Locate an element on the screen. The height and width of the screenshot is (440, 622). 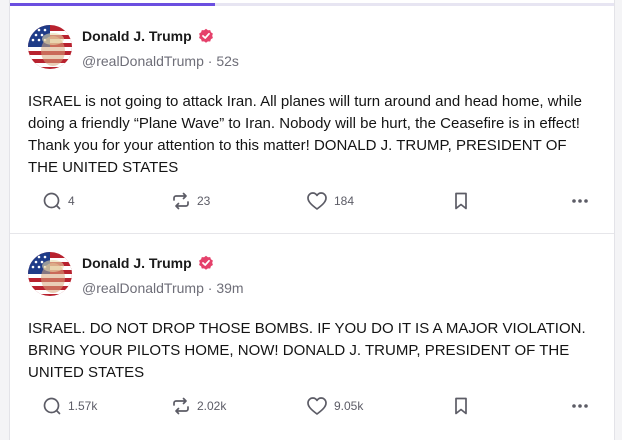
reply-count: 1.57k is located at coordinates (83, 406).